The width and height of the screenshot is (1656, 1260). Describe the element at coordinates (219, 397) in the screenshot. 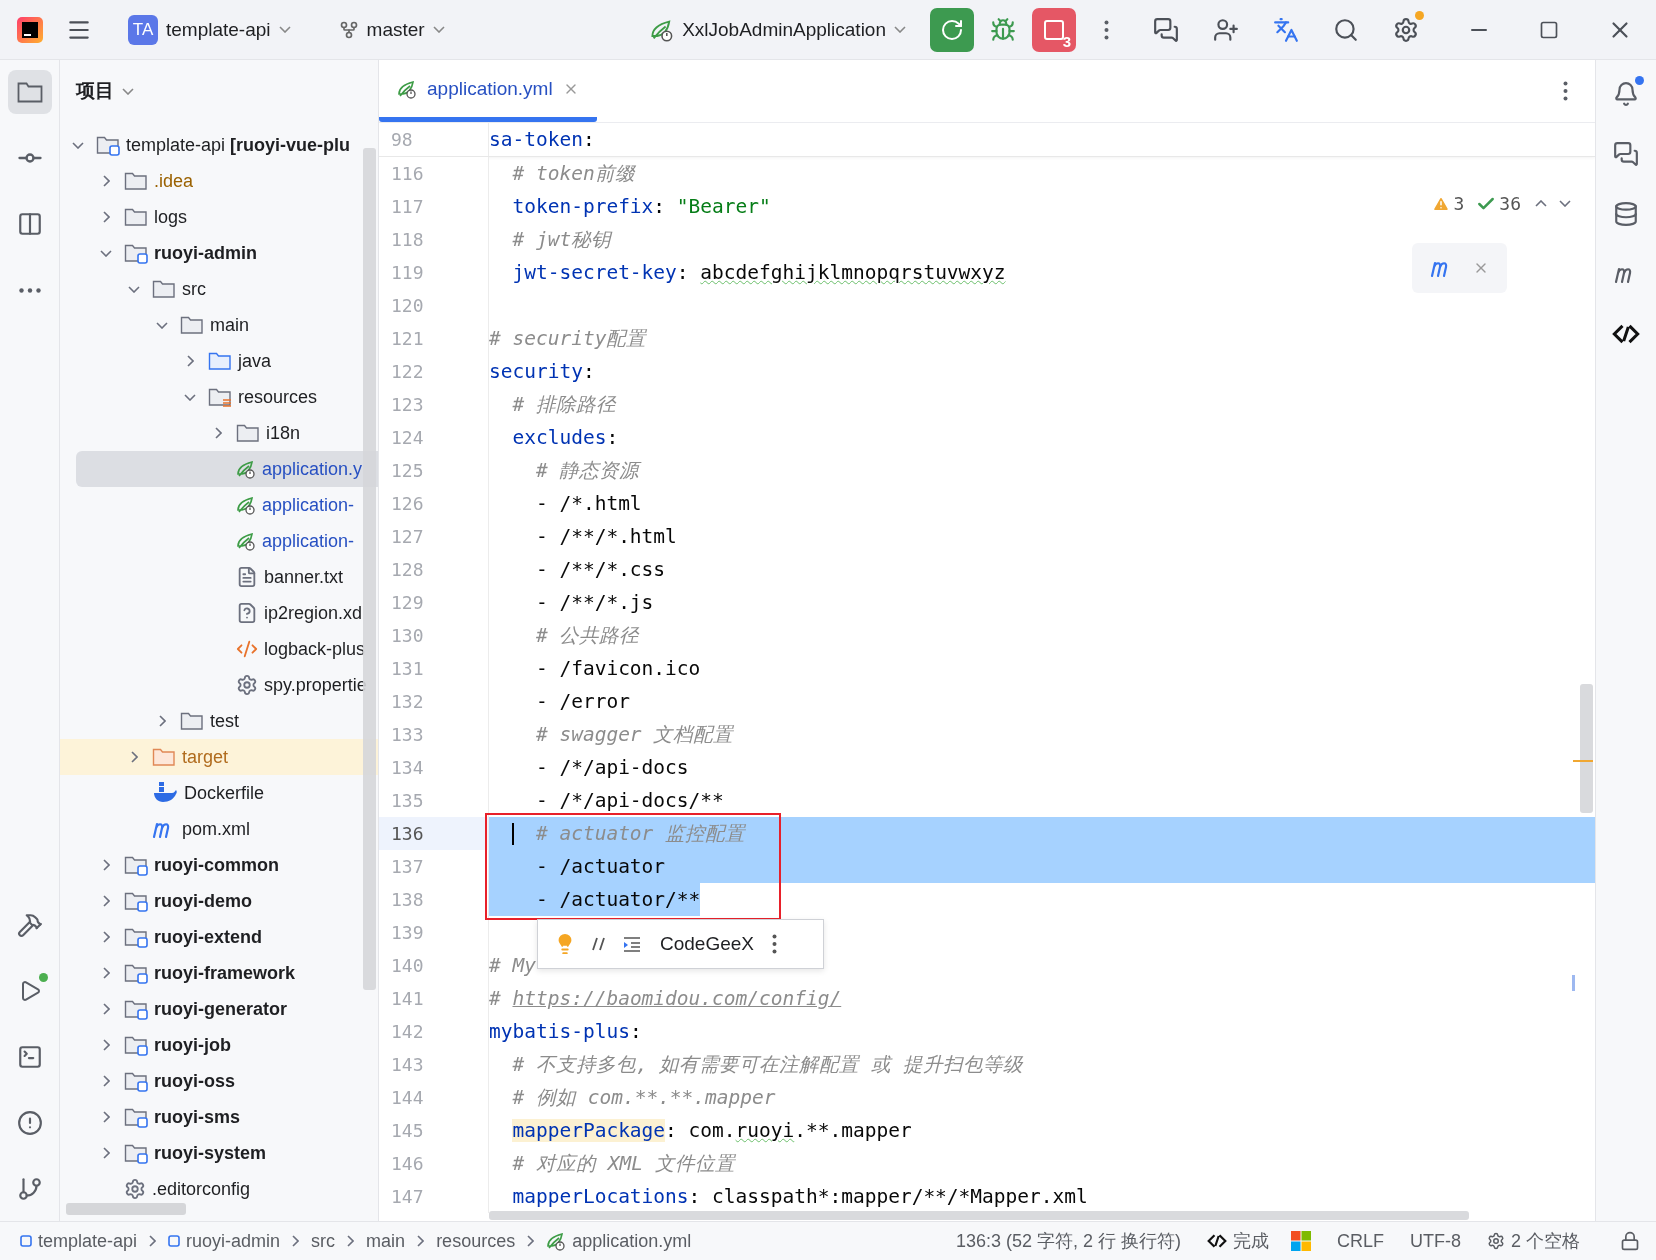

I see `tree-item: resources` at that location.